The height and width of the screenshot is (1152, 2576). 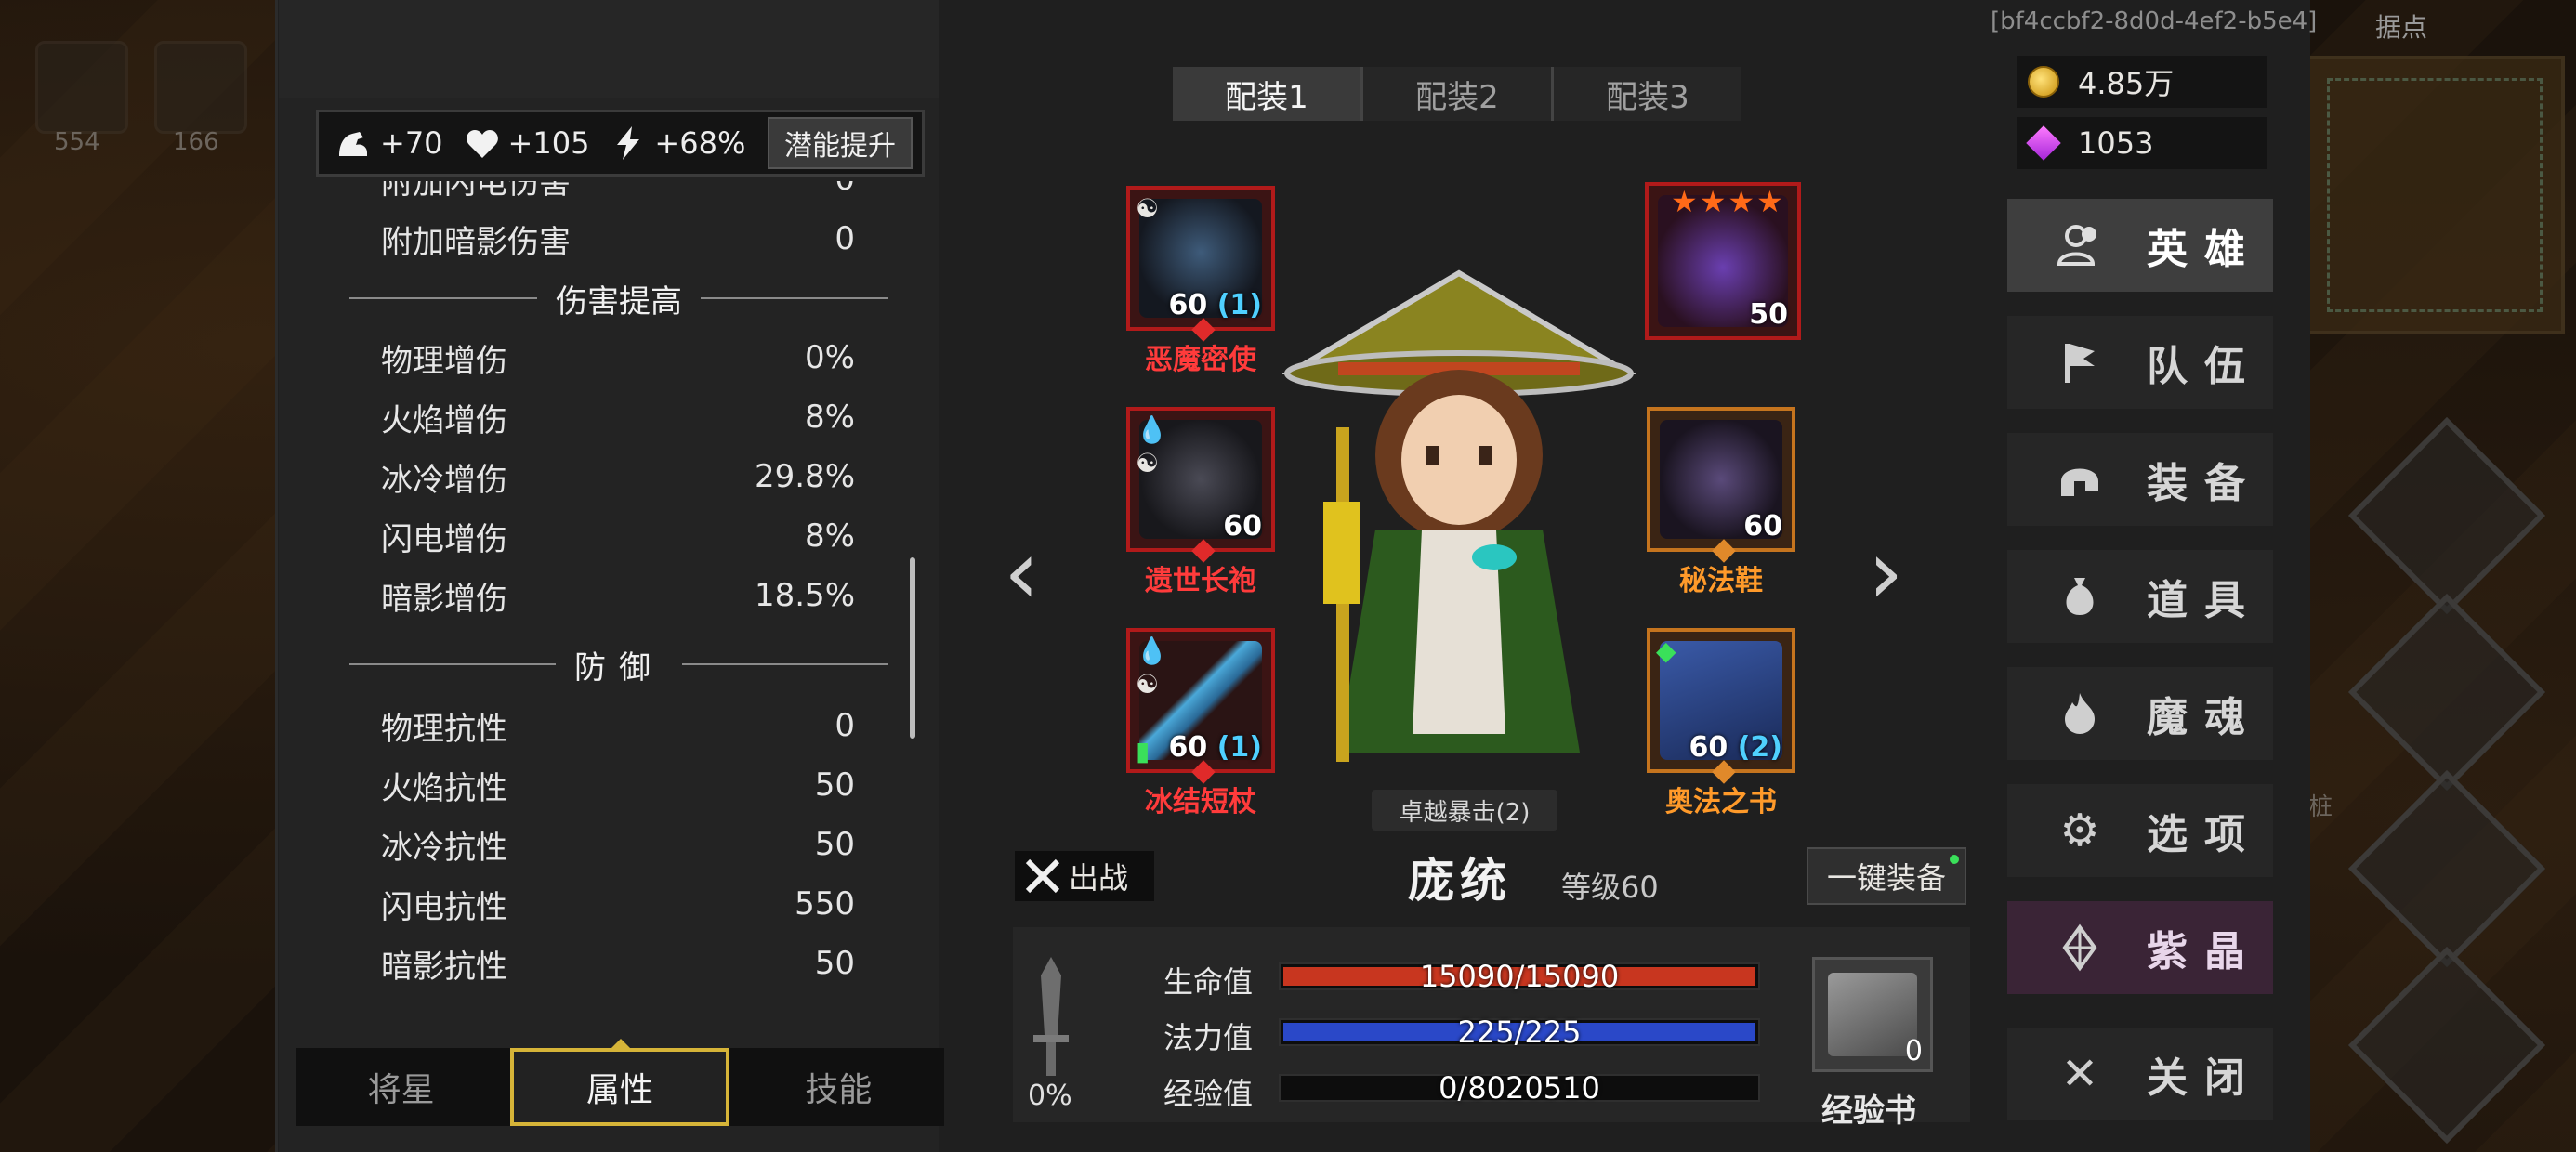 What do you see at coordinates (1208, 982) in the screenshot?
I see `hp-label: 生命值` at bounding box center [1208, 982].